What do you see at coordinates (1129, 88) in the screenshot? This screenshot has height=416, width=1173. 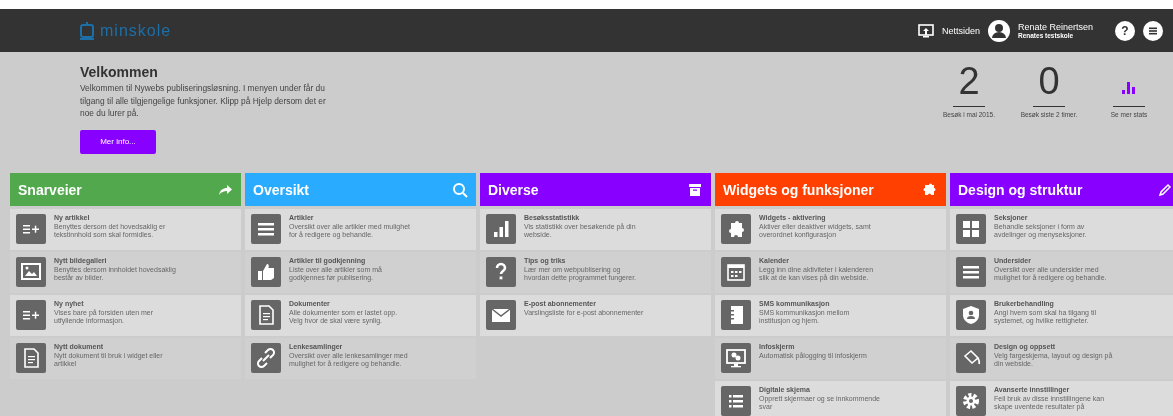 I see `bar-chart-icon` at bounding box center [1129, 88].